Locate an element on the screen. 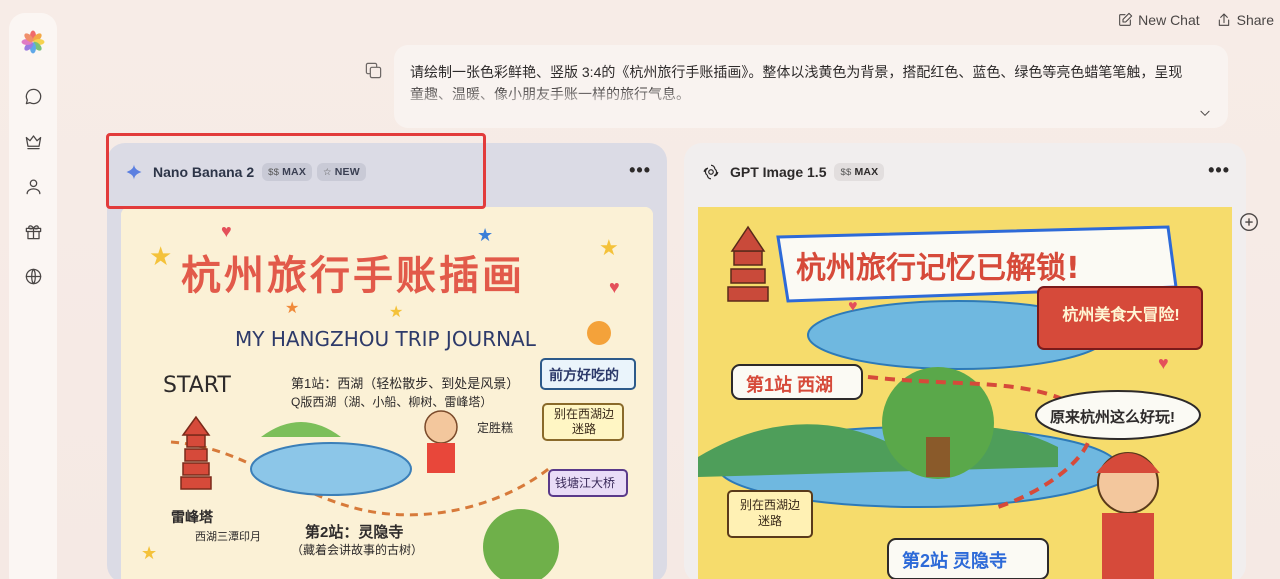  edit-icon is located at coordinates (1126, 19).